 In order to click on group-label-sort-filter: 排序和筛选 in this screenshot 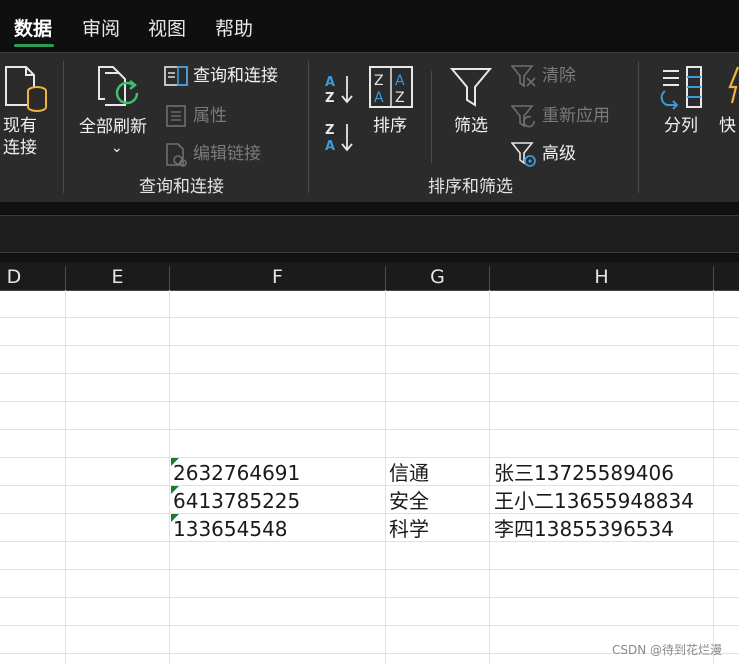, I will do `click(470, 187)`.